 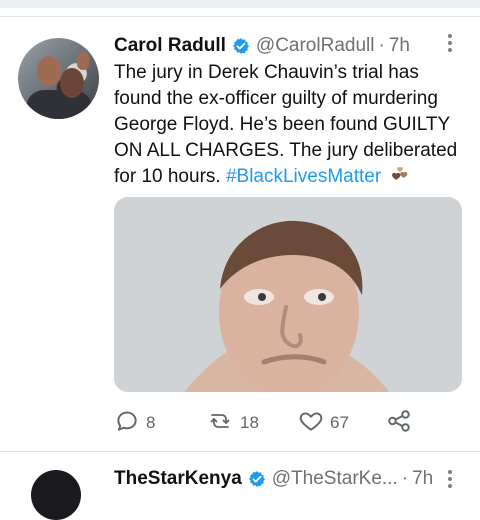 What do you see at coordinates (220, 423) in the screenshot?
I see `retweet-icon` at bounding box center [220, 423].